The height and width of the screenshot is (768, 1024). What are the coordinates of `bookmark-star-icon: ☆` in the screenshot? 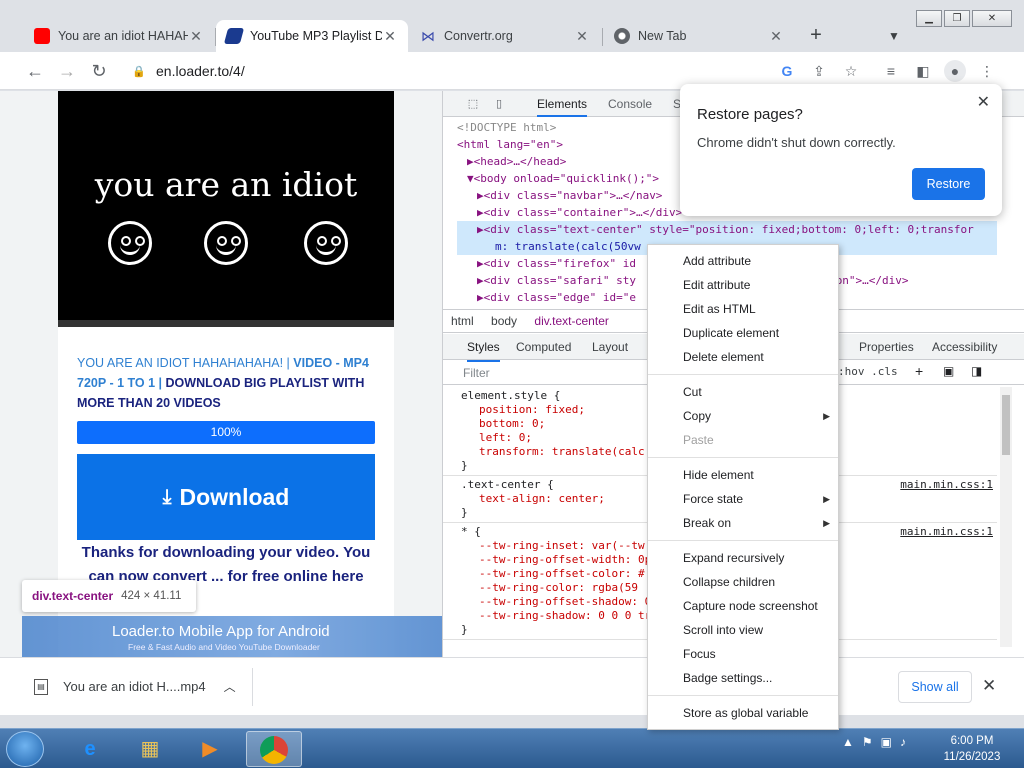 It's located at (851, 71).